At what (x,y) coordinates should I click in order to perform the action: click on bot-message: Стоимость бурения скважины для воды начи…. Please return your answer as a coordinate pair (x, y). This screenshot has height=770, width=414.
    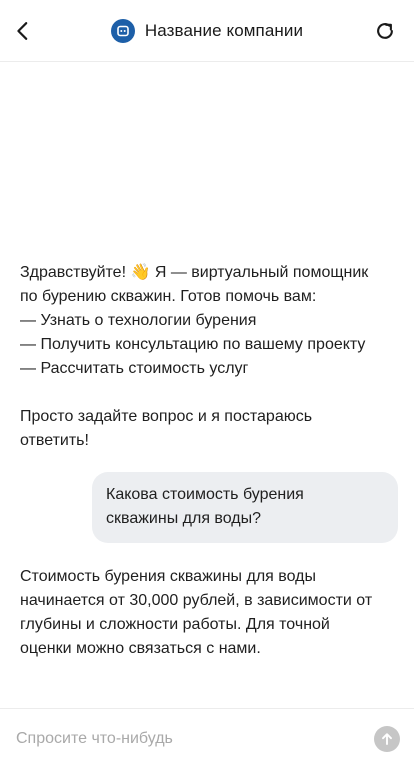
    Looking at the image, I should click on (196, 612).